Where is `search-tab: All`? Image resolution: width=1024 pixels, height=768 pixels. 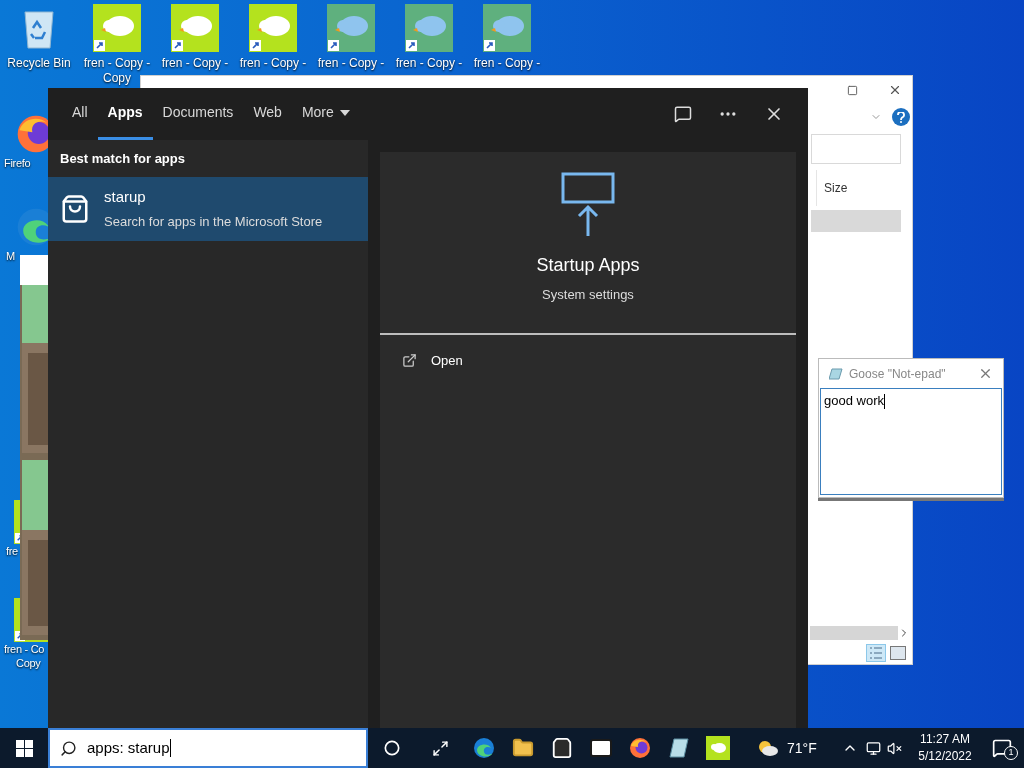
search-tab: All is located at coordinates (80, 114).